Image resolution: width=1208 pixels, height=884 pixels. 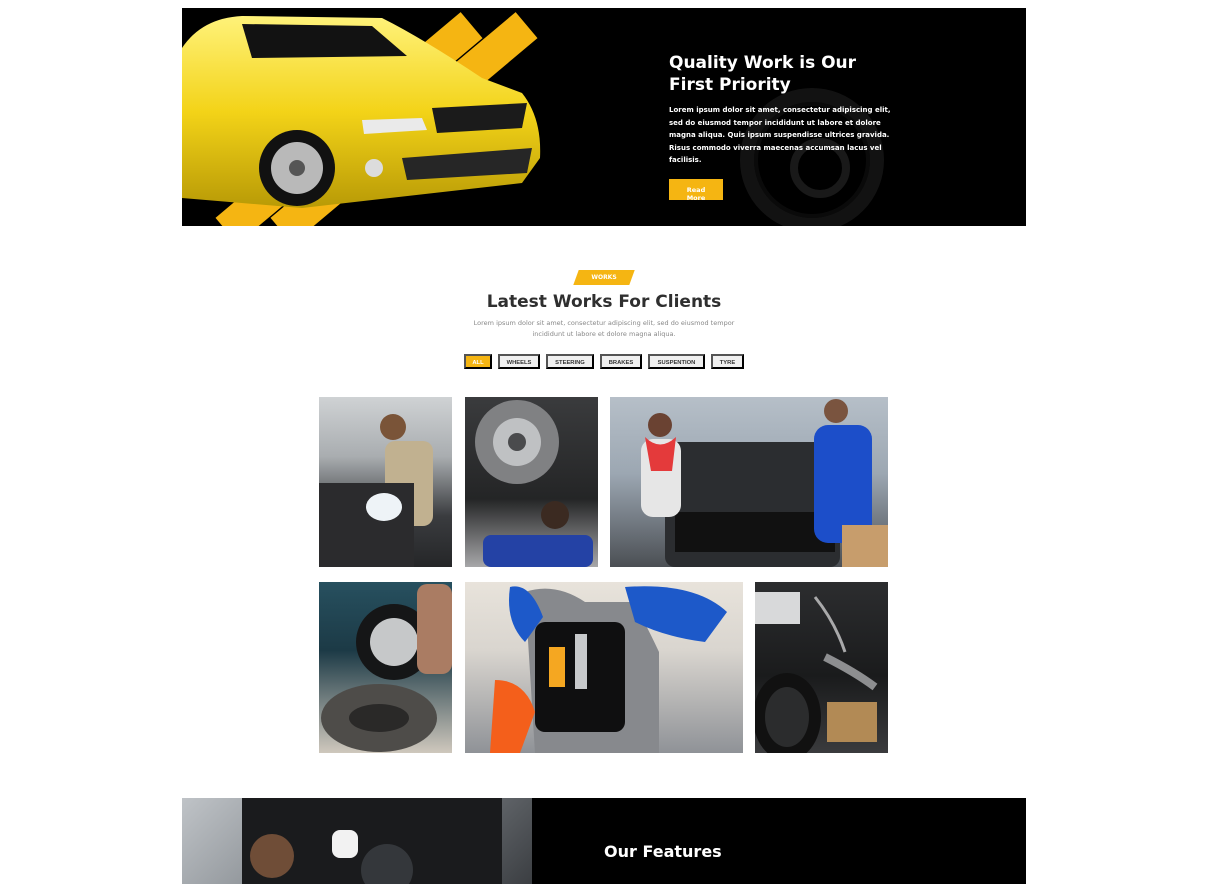 I want to click on work-image-mechanic-engine, so click(x=385, y=482).